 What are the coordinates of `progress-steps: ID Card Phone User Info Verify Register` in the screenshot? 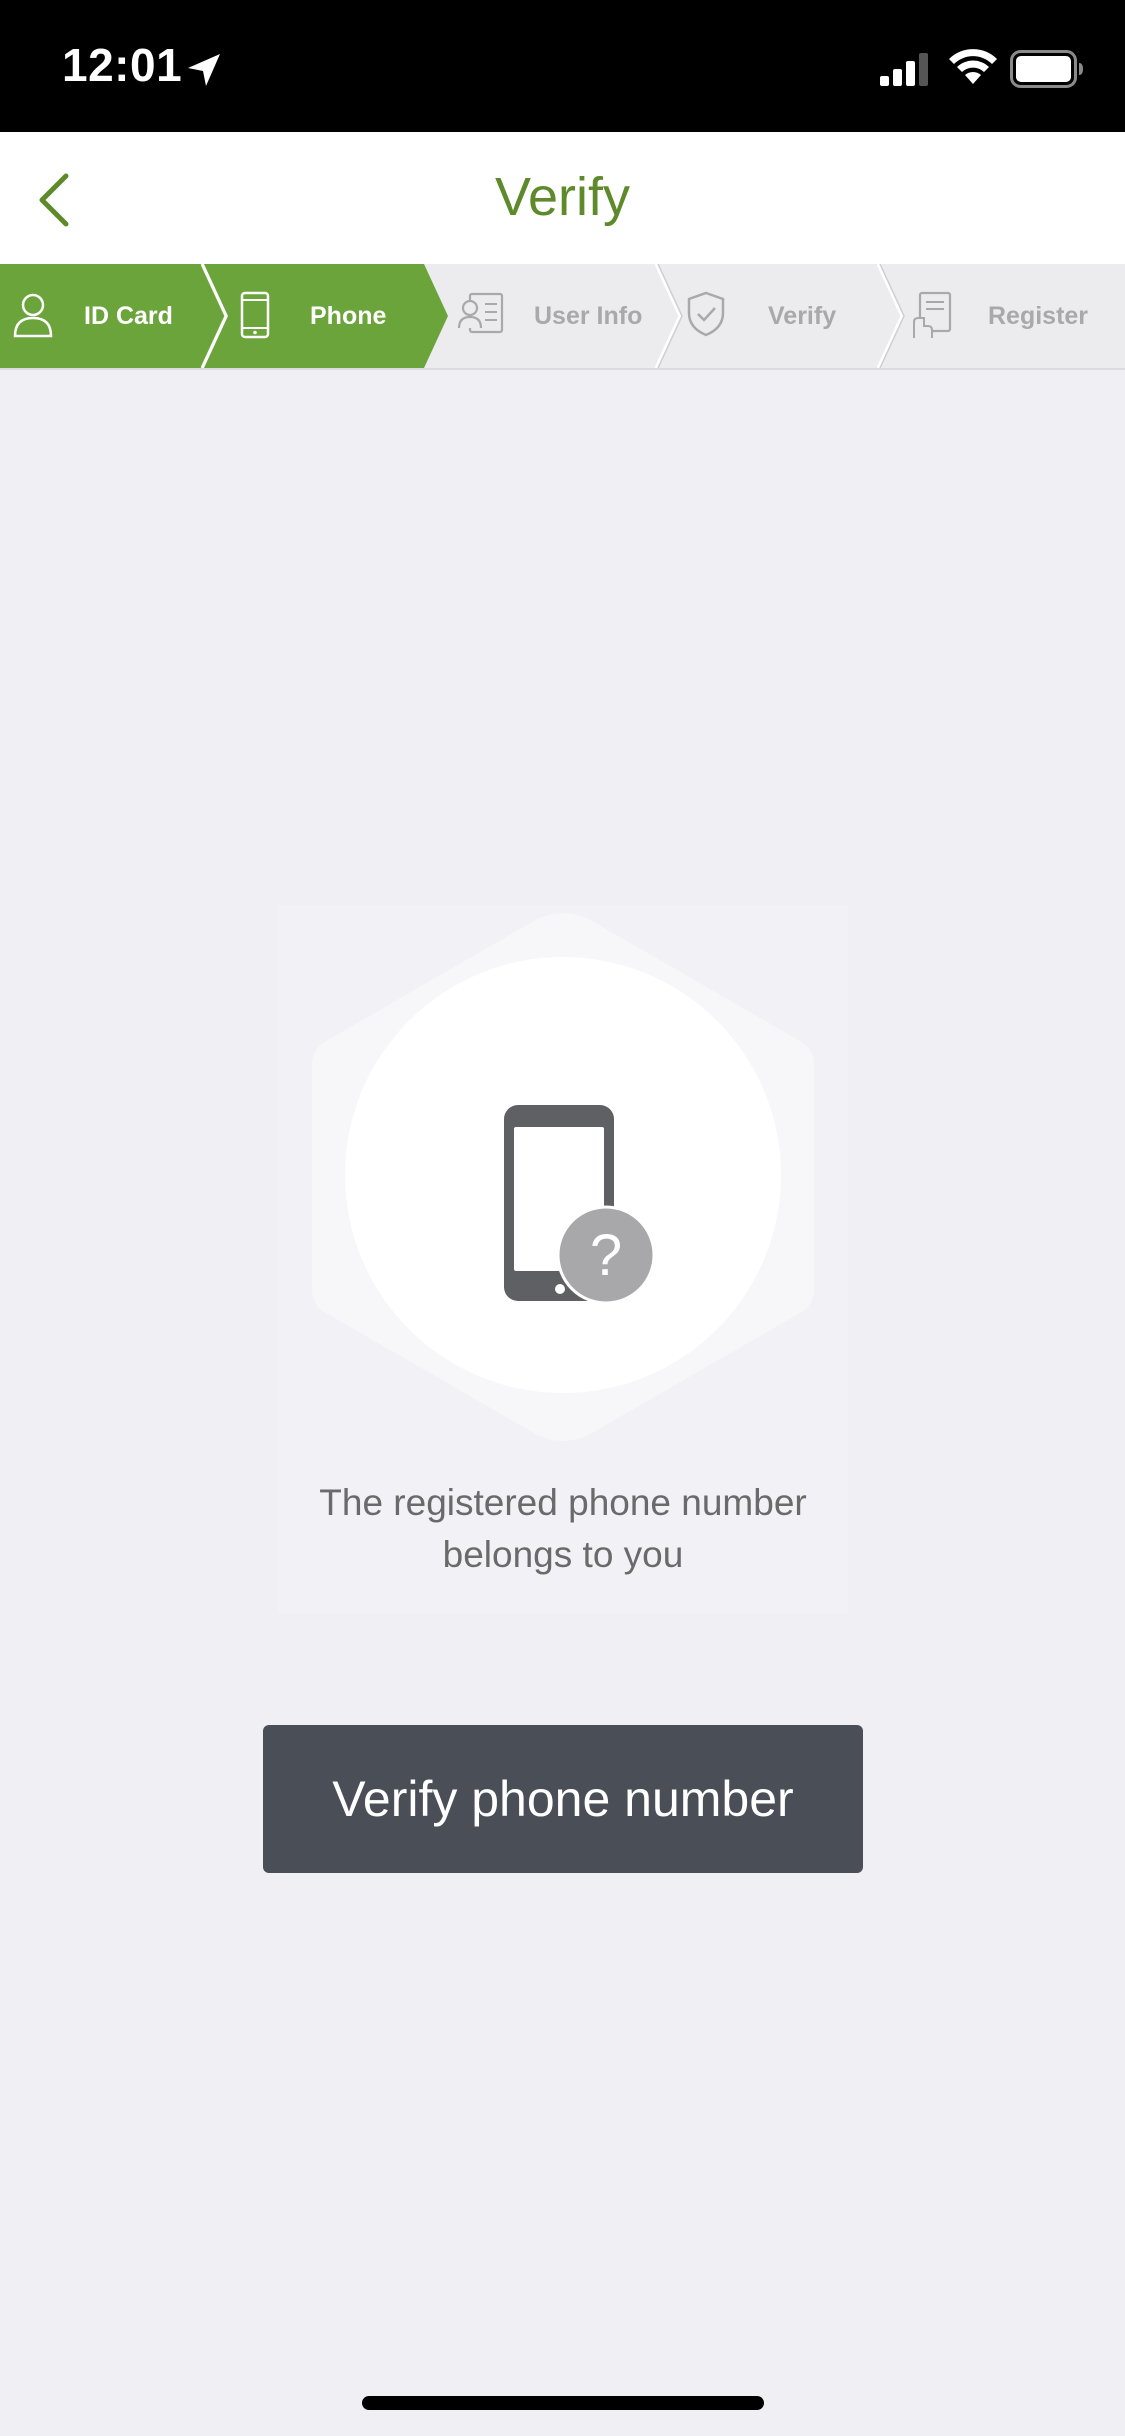 It's located at (562, 317).